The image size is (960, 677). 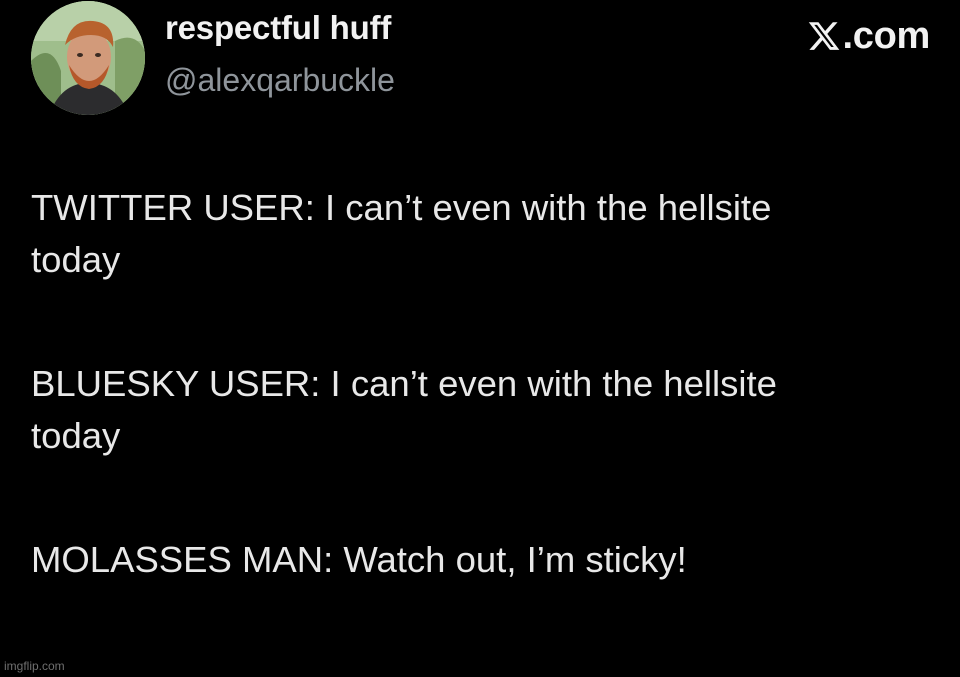 I want to click on brand-mark: .com, so click(x=869, y=36).